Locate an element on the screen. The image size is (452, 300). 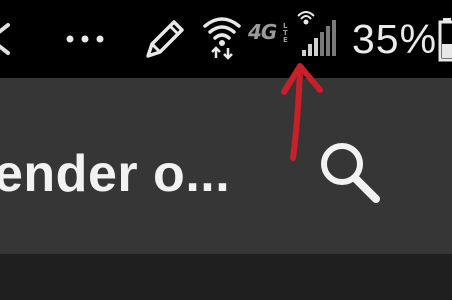
battery-icon is located at coordinates (445, 38).